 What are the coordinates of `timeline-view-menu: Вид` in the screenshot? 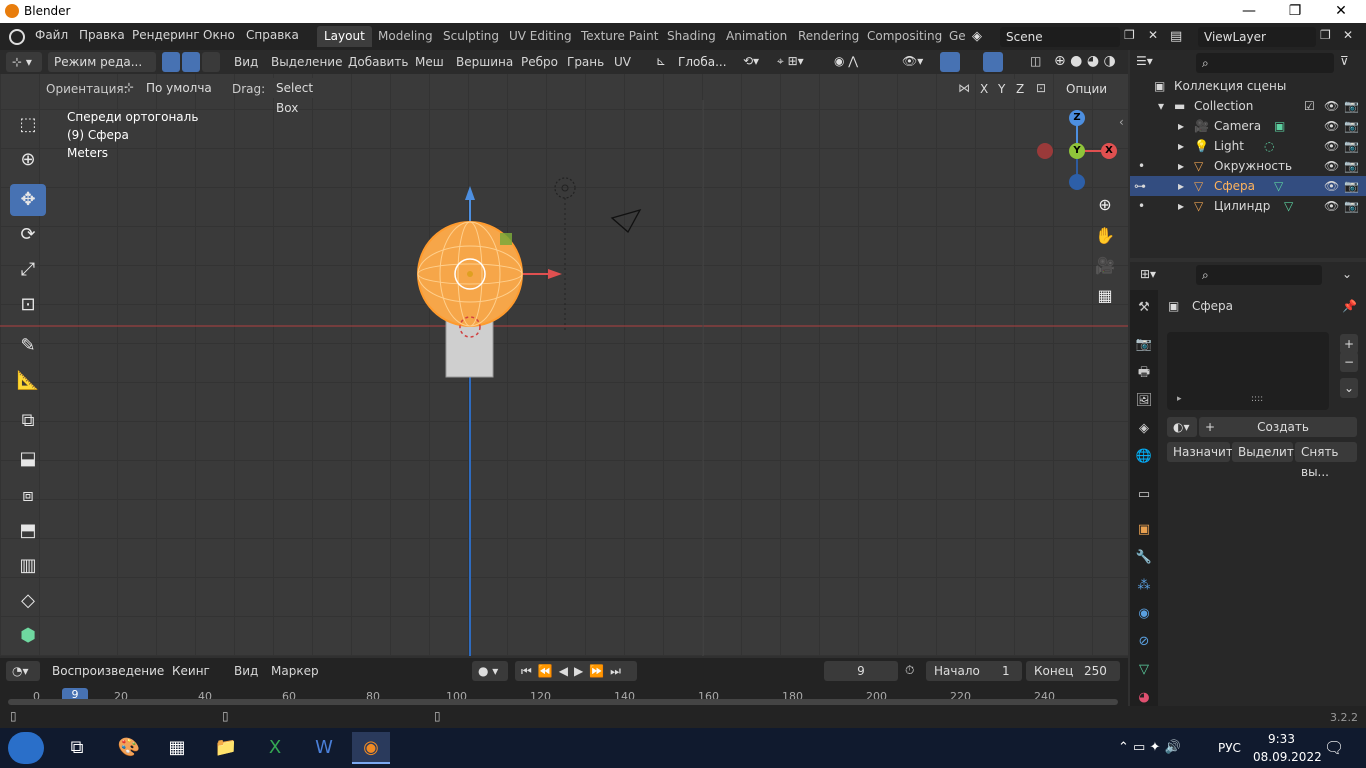 It's located at (246, 671).